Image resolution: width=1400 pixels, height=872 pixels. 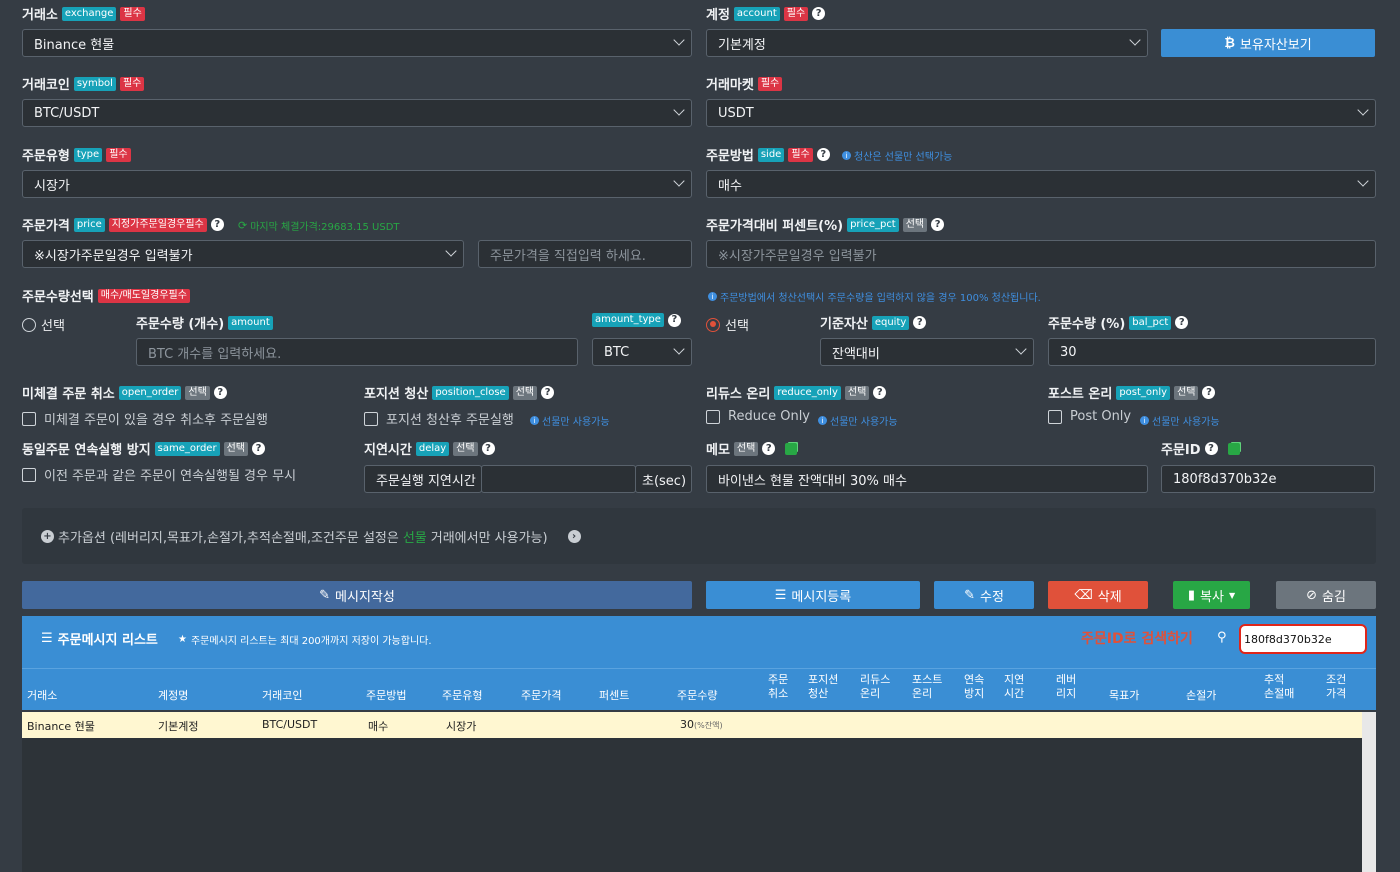 I want to click on hide-button: ⊘ 숨김, so click(x=1326, y=595).